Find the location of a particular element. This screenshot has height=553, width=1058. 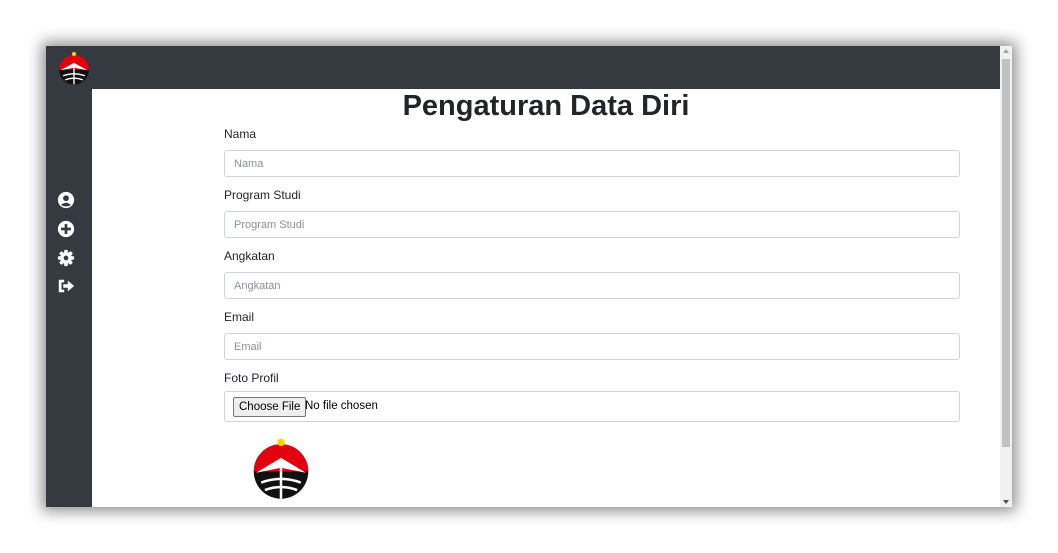

file-status-text: No file chosen is located at coordinates (341, 406).